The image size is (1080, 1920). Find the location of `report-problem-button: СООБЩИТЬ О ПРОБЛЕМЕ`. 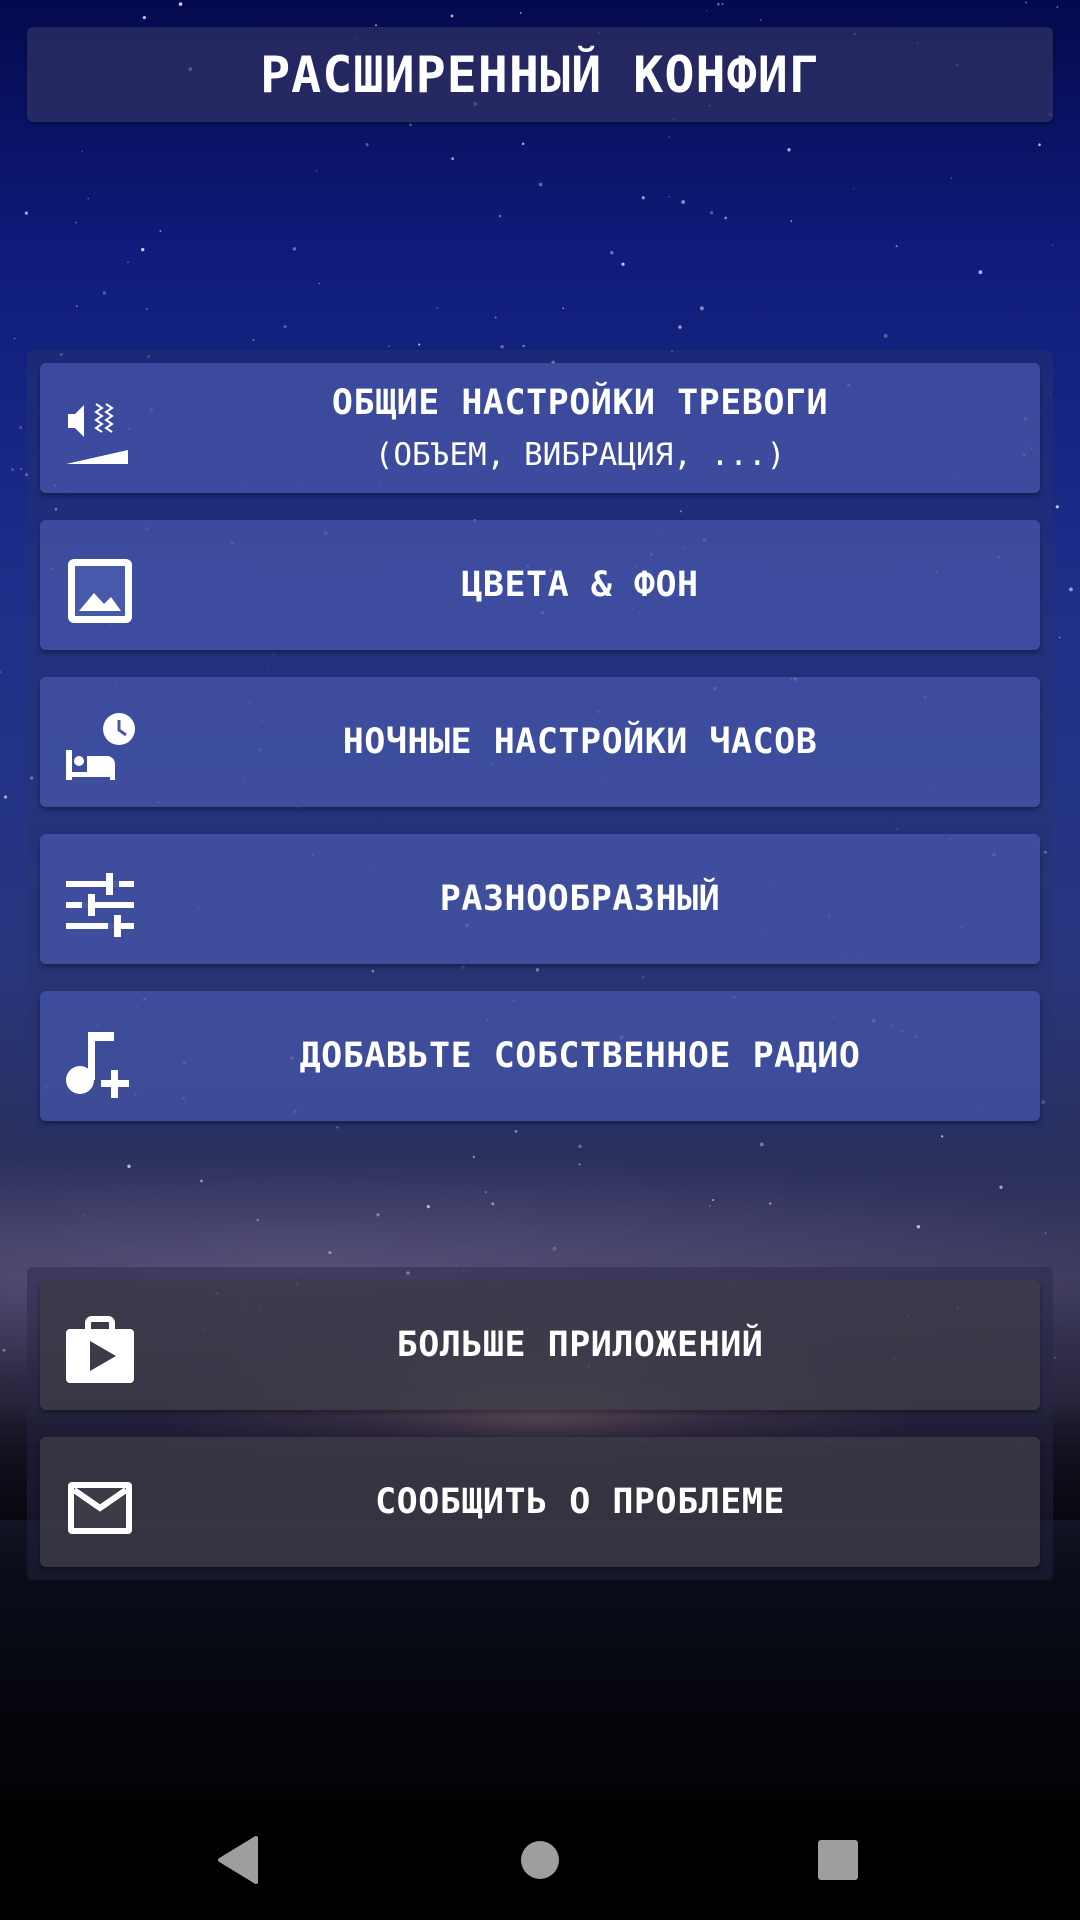

report-problem-button: СООБЩИТЬ О ПРОБЛЕМЕ is located at coordinates (540, 1502).